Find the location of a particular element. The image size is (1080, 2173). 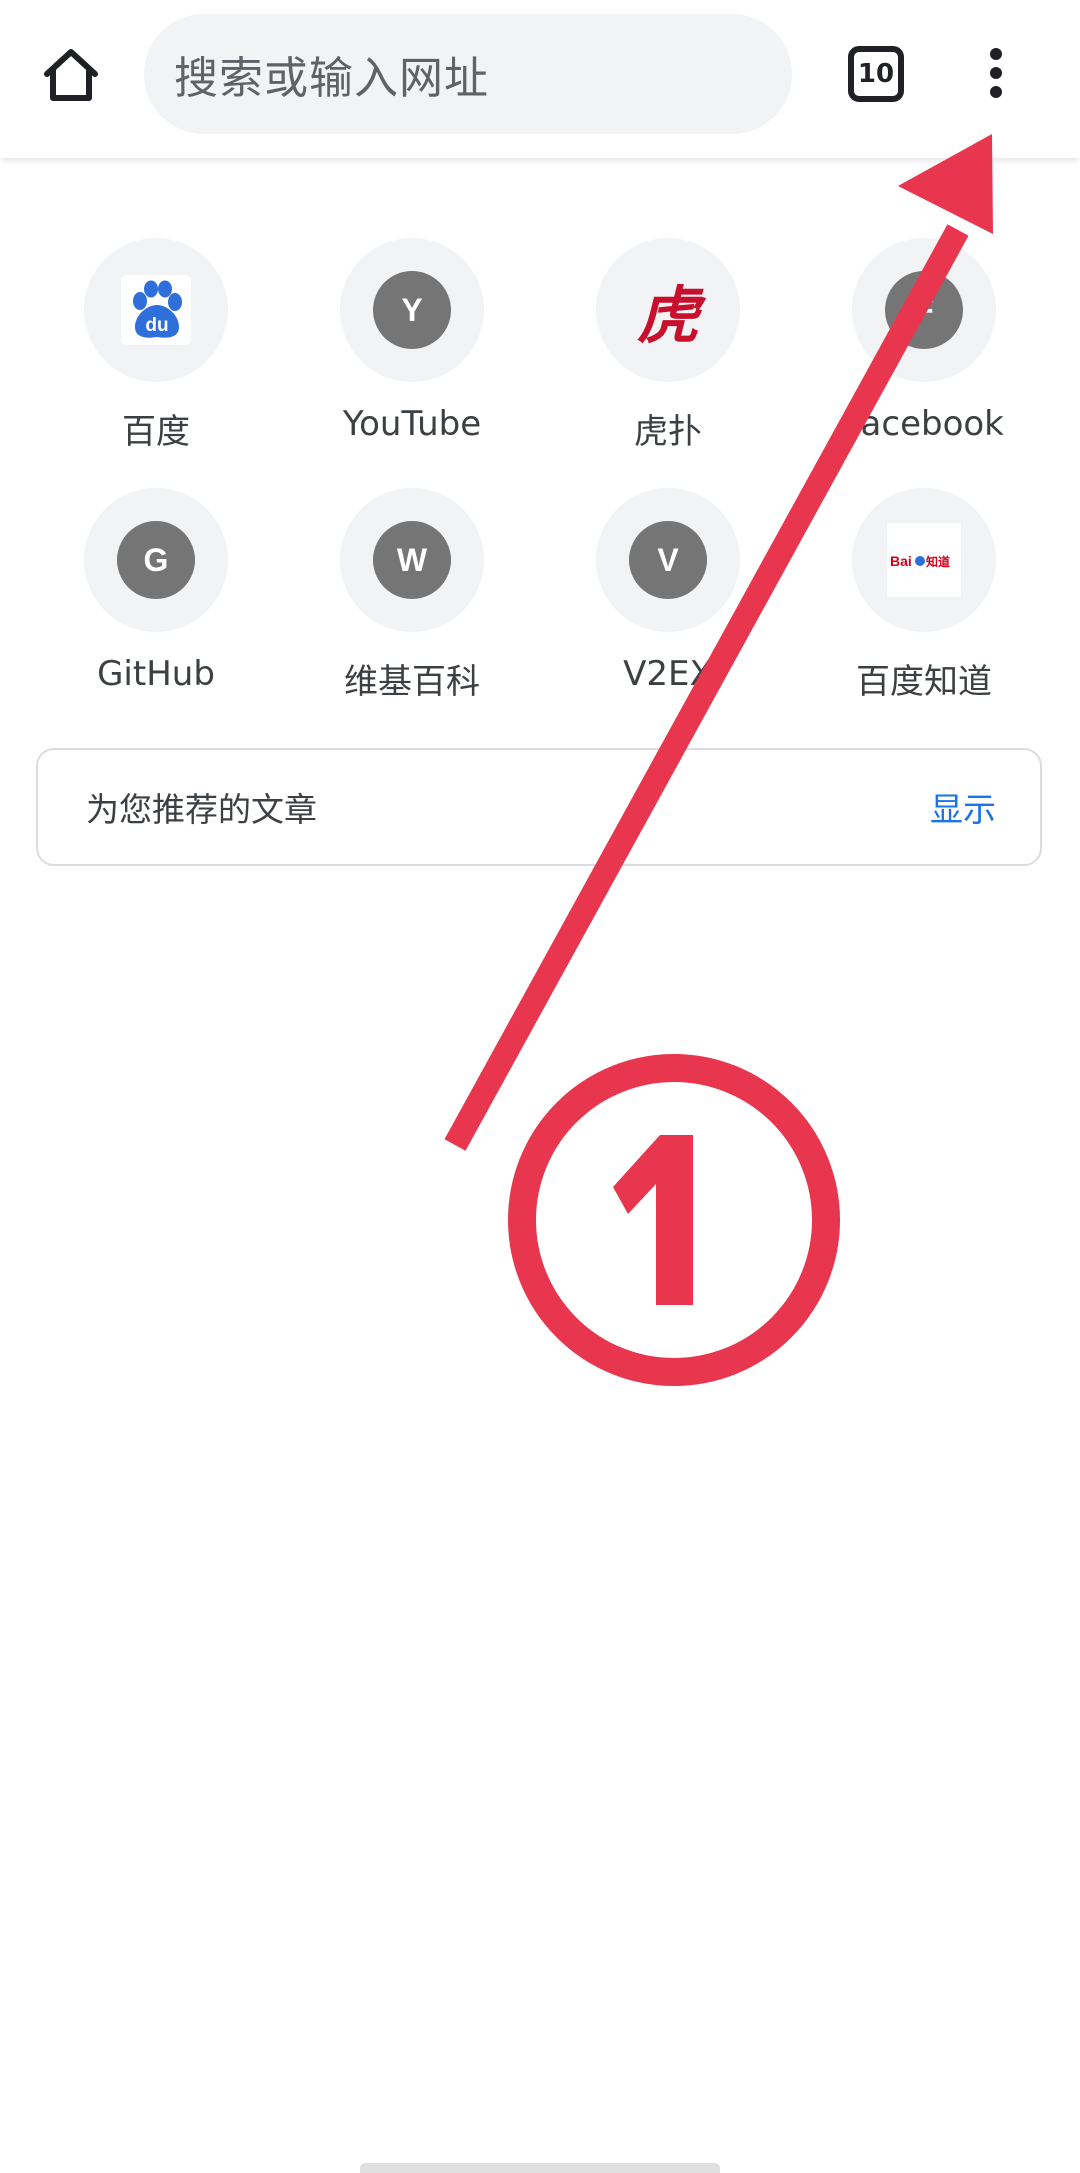

search-placeholder: 搜索或输入网址 is located at coordinates (331, 78).